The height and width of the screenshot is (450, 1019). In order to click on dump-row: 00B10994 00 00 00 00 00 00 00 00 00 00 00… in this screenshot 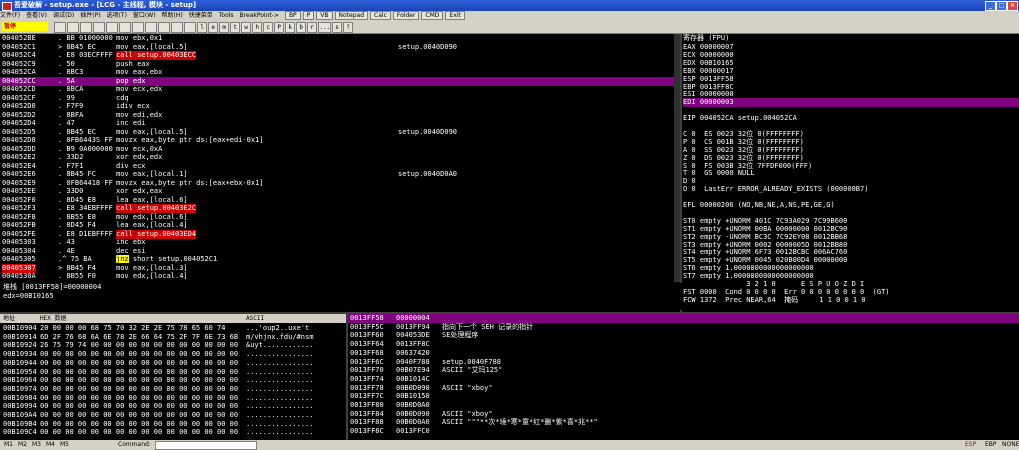, I will do `click(173, 406)`.